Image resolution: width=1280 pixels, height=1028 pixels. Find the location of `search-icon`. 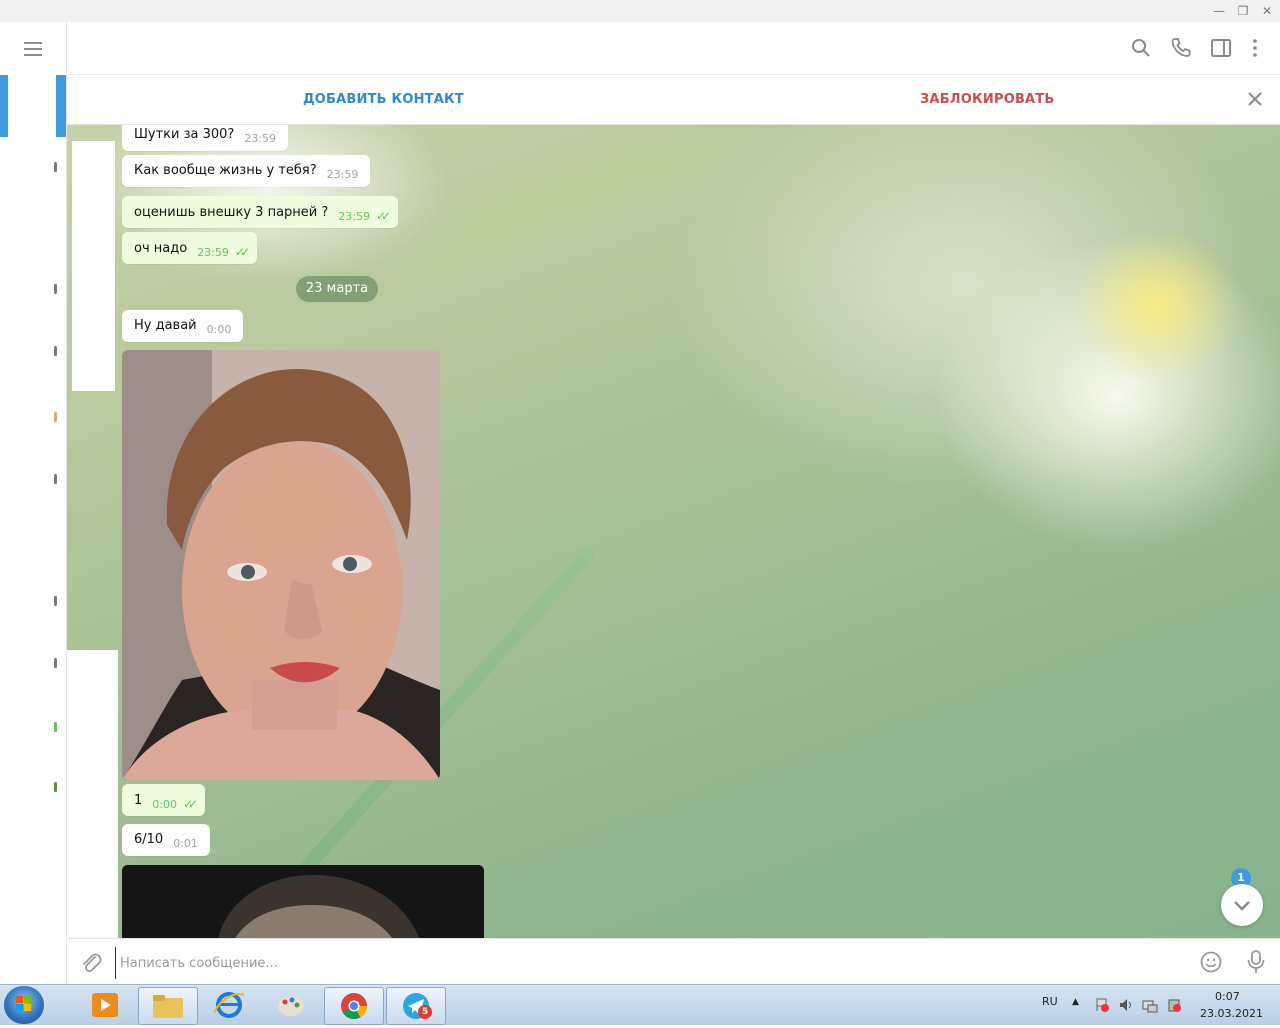

search-icon is located at coordinates (1141, 48).